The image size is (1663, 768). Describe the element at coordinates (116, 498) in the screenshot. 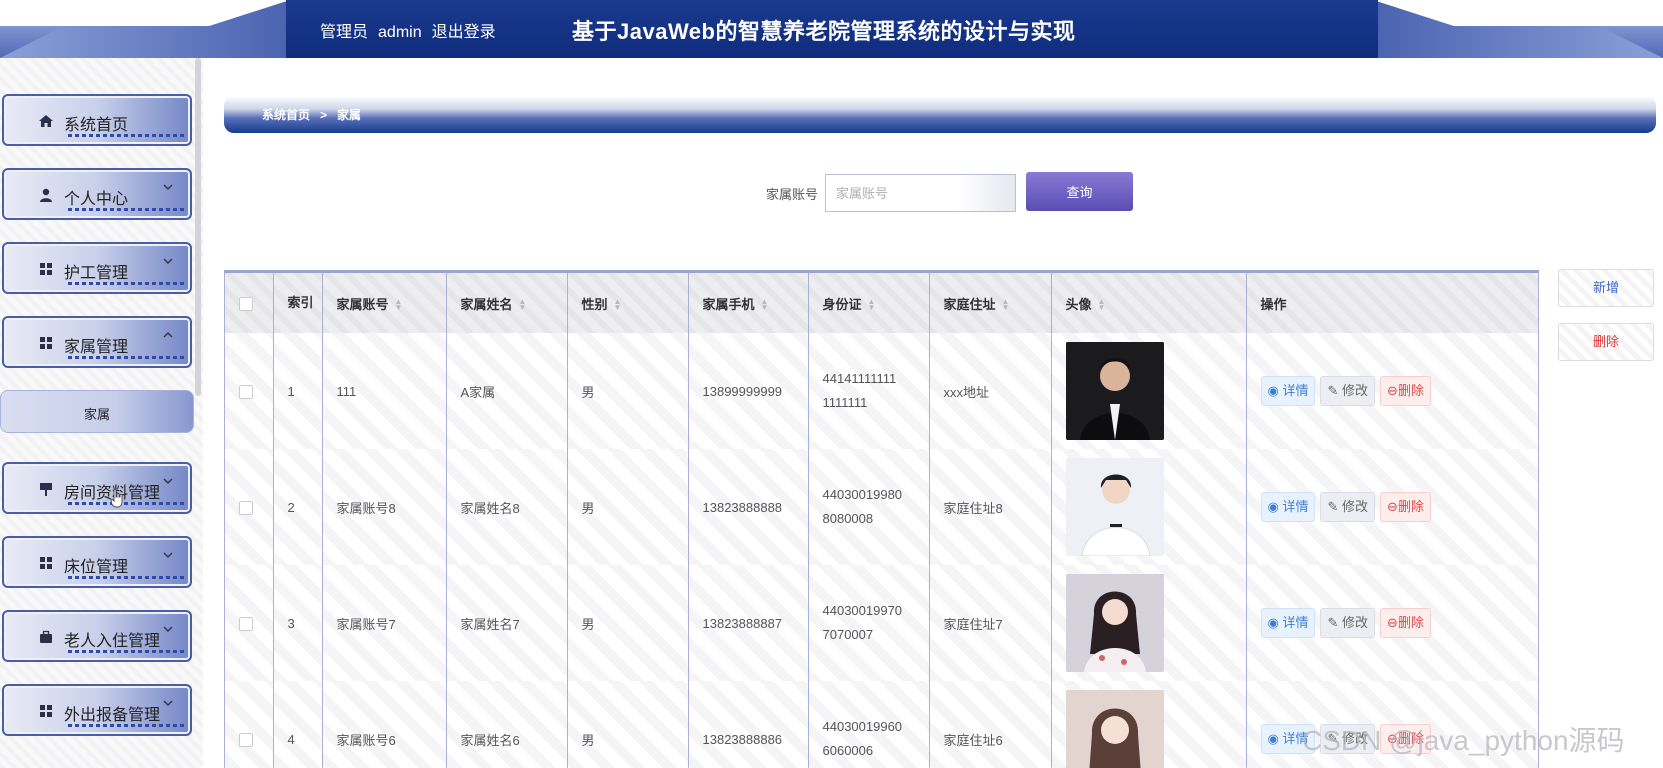

I see `hand-cursor-icon` at that location.